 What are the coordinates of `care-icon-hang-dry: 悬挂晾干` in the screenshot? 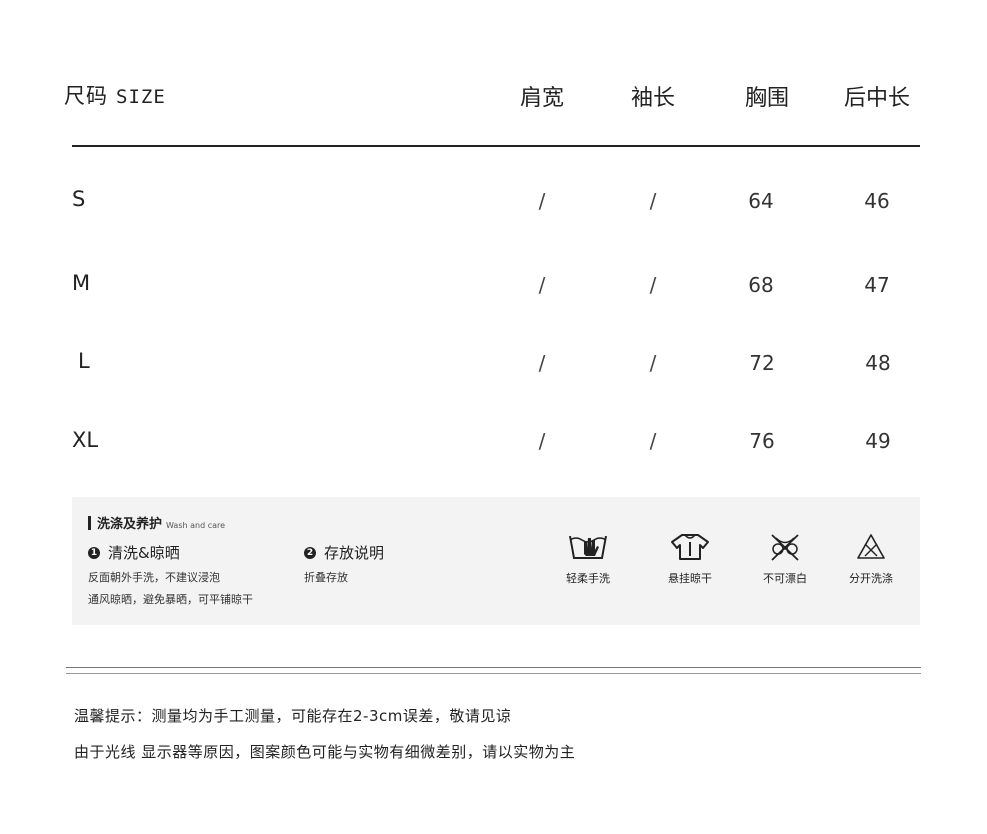 It's located at (690, 559).